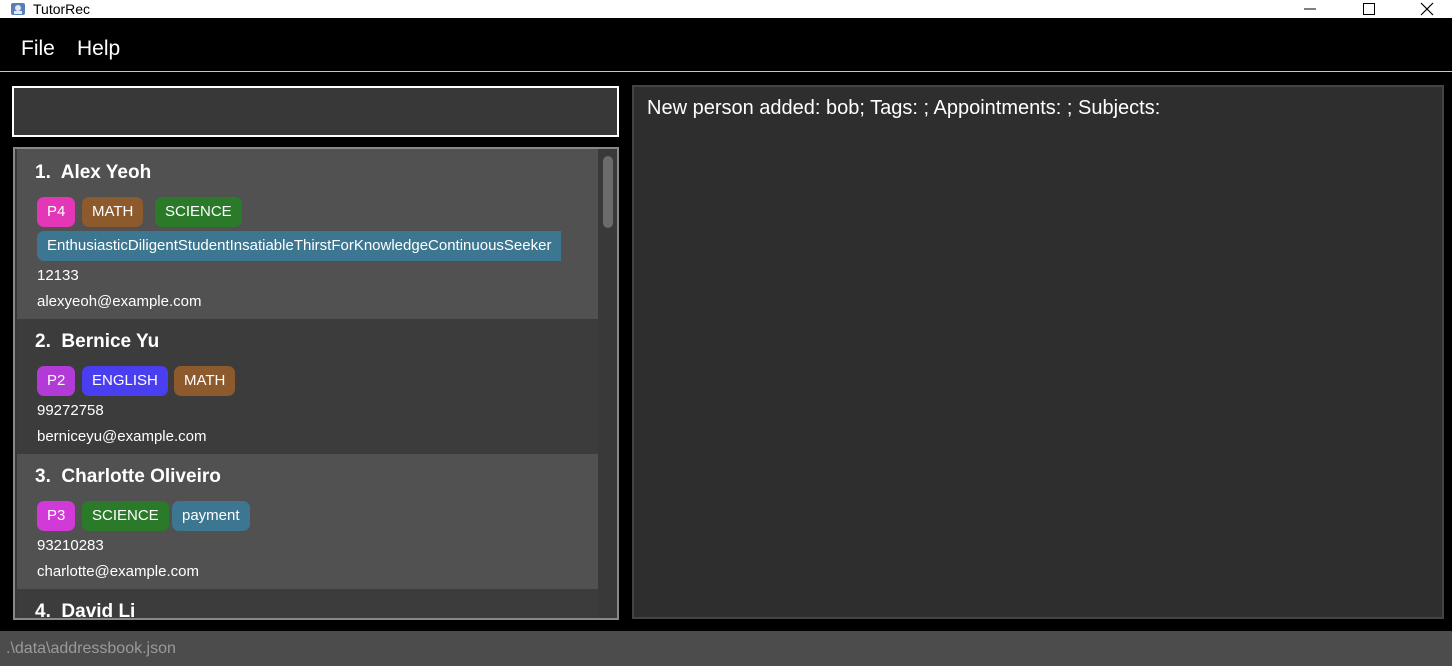  Describe the element at coordinates (62, 9) in the screenshot. I see `app-title: TutorRec` at that location.